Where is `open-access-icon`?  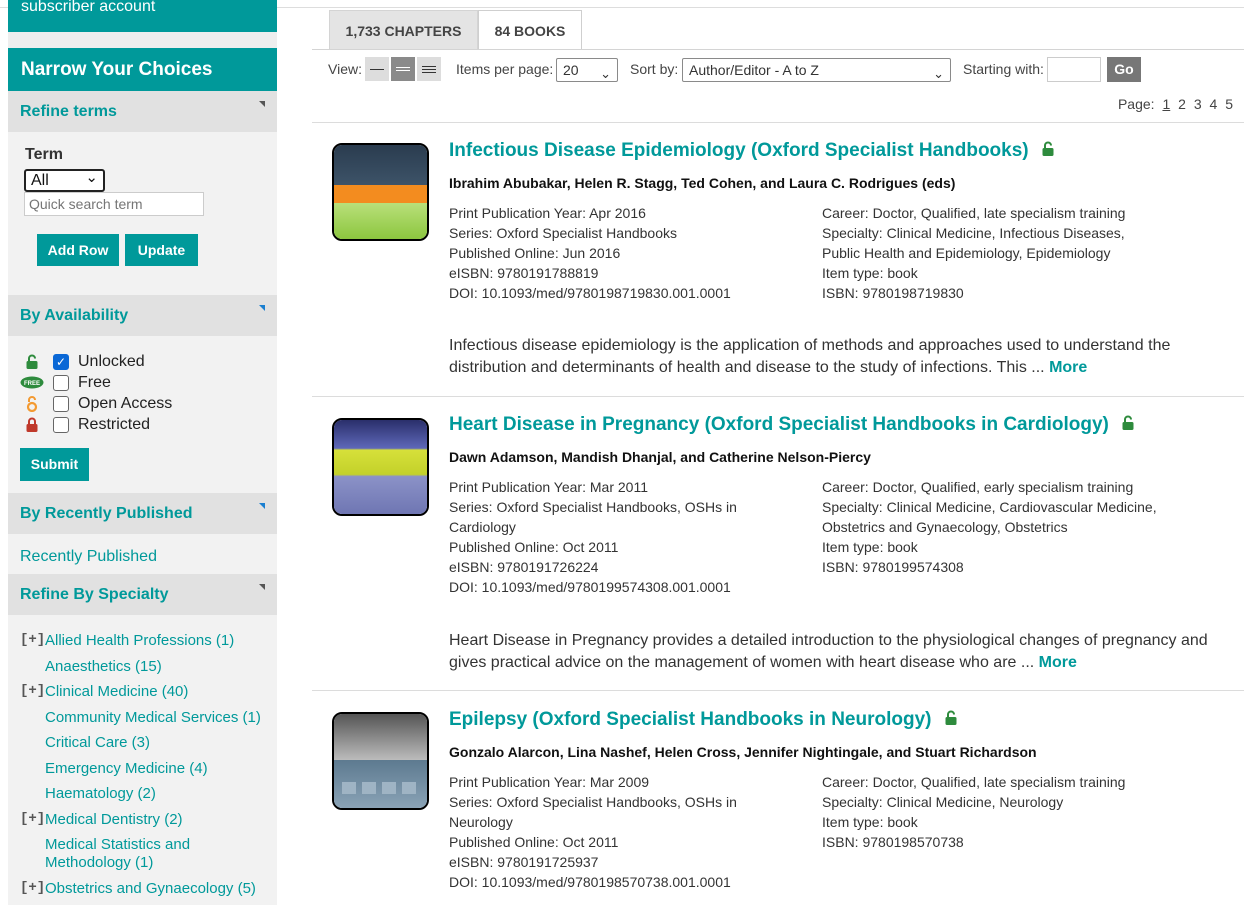 open-access-icon is located at coordinates (32, 403).